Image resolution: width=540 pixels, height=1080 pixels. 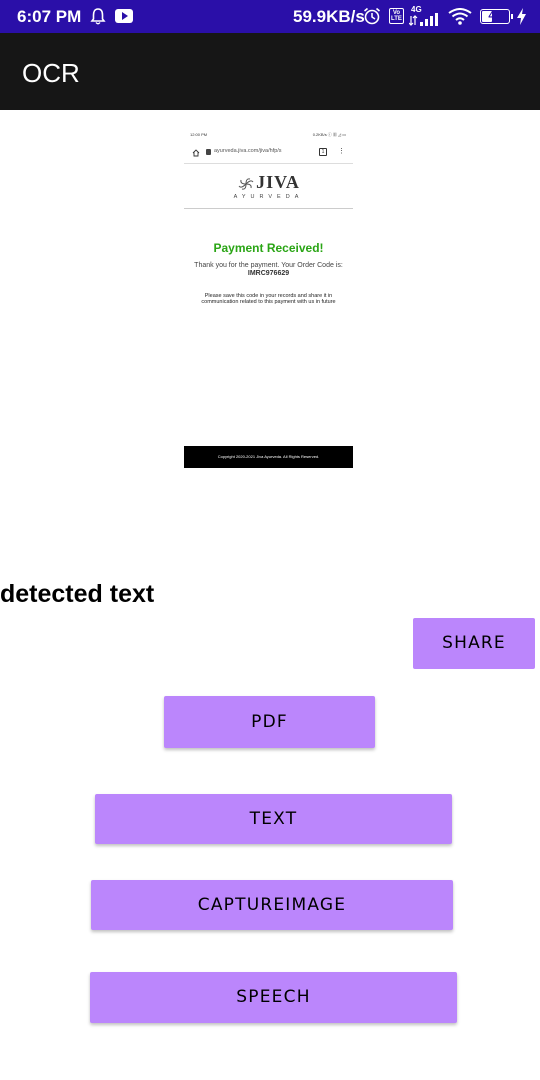 I want to click on battery-tip, so click(x=512, y=16).